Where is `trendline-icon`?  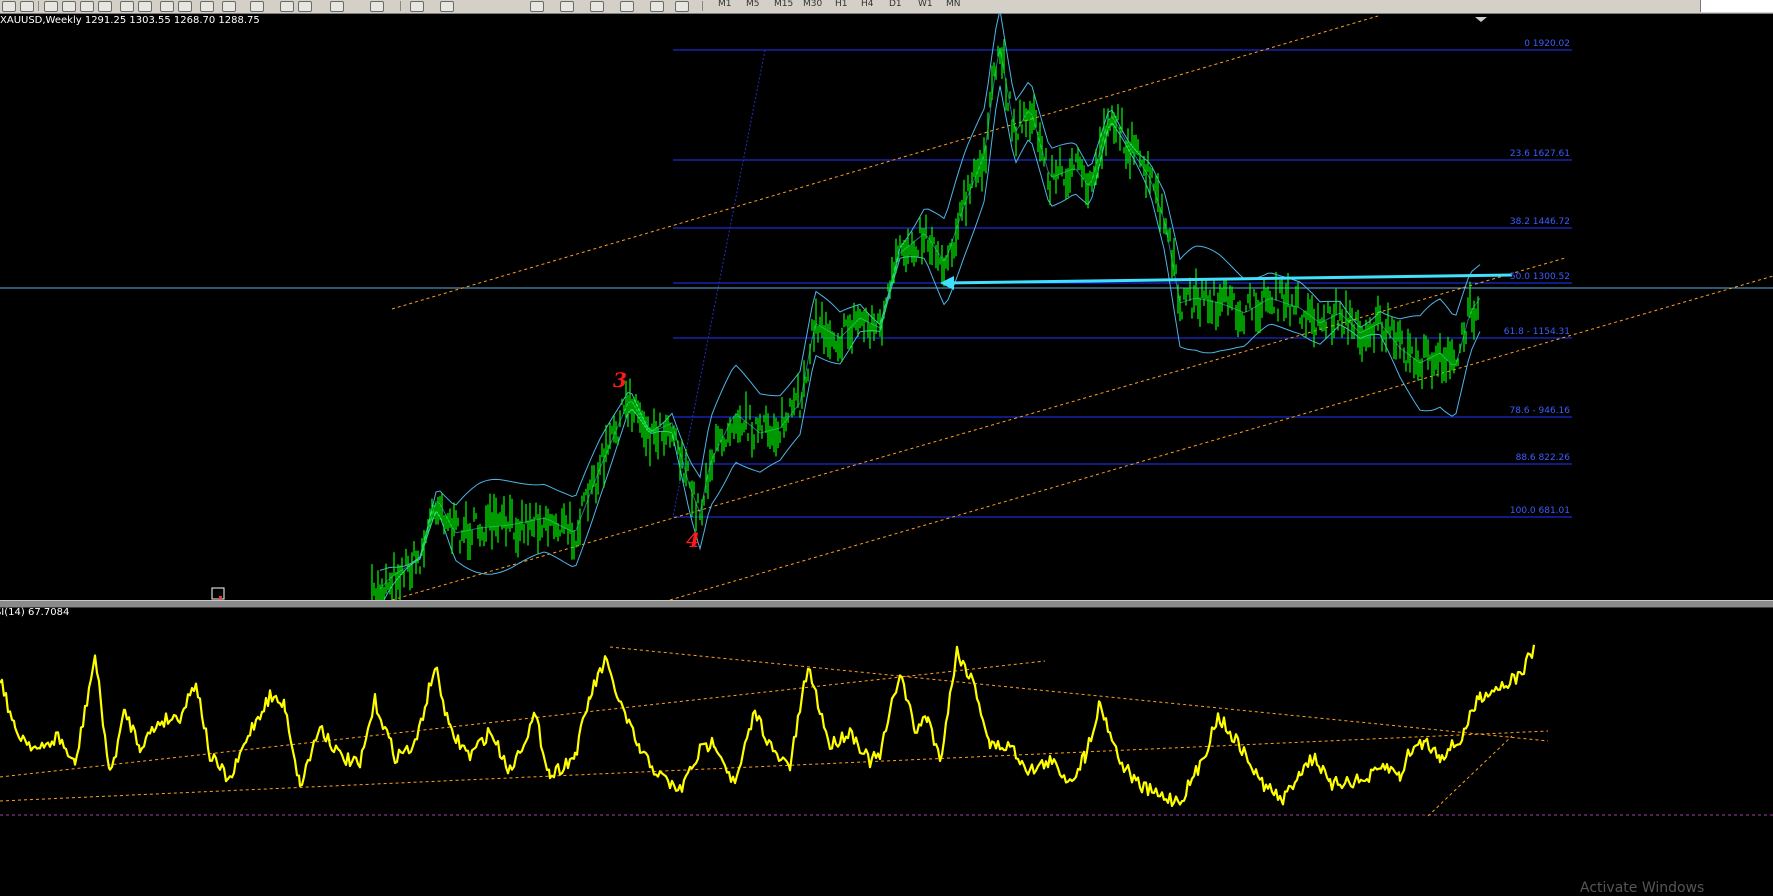 trendline-icon is located at coordinates (537, 6).